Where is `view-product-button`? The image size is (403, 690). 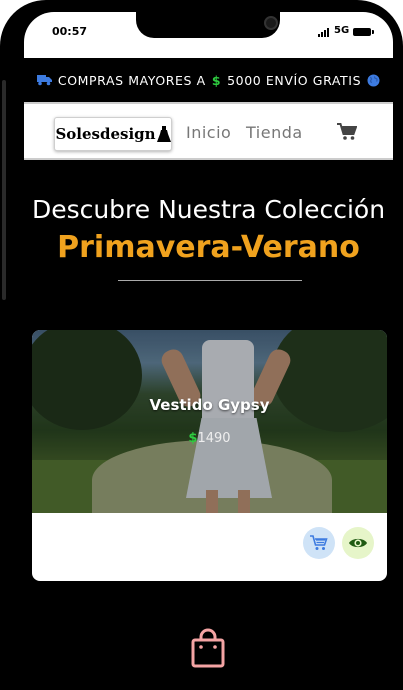 view-product-button is located at coordinates (358, 543).